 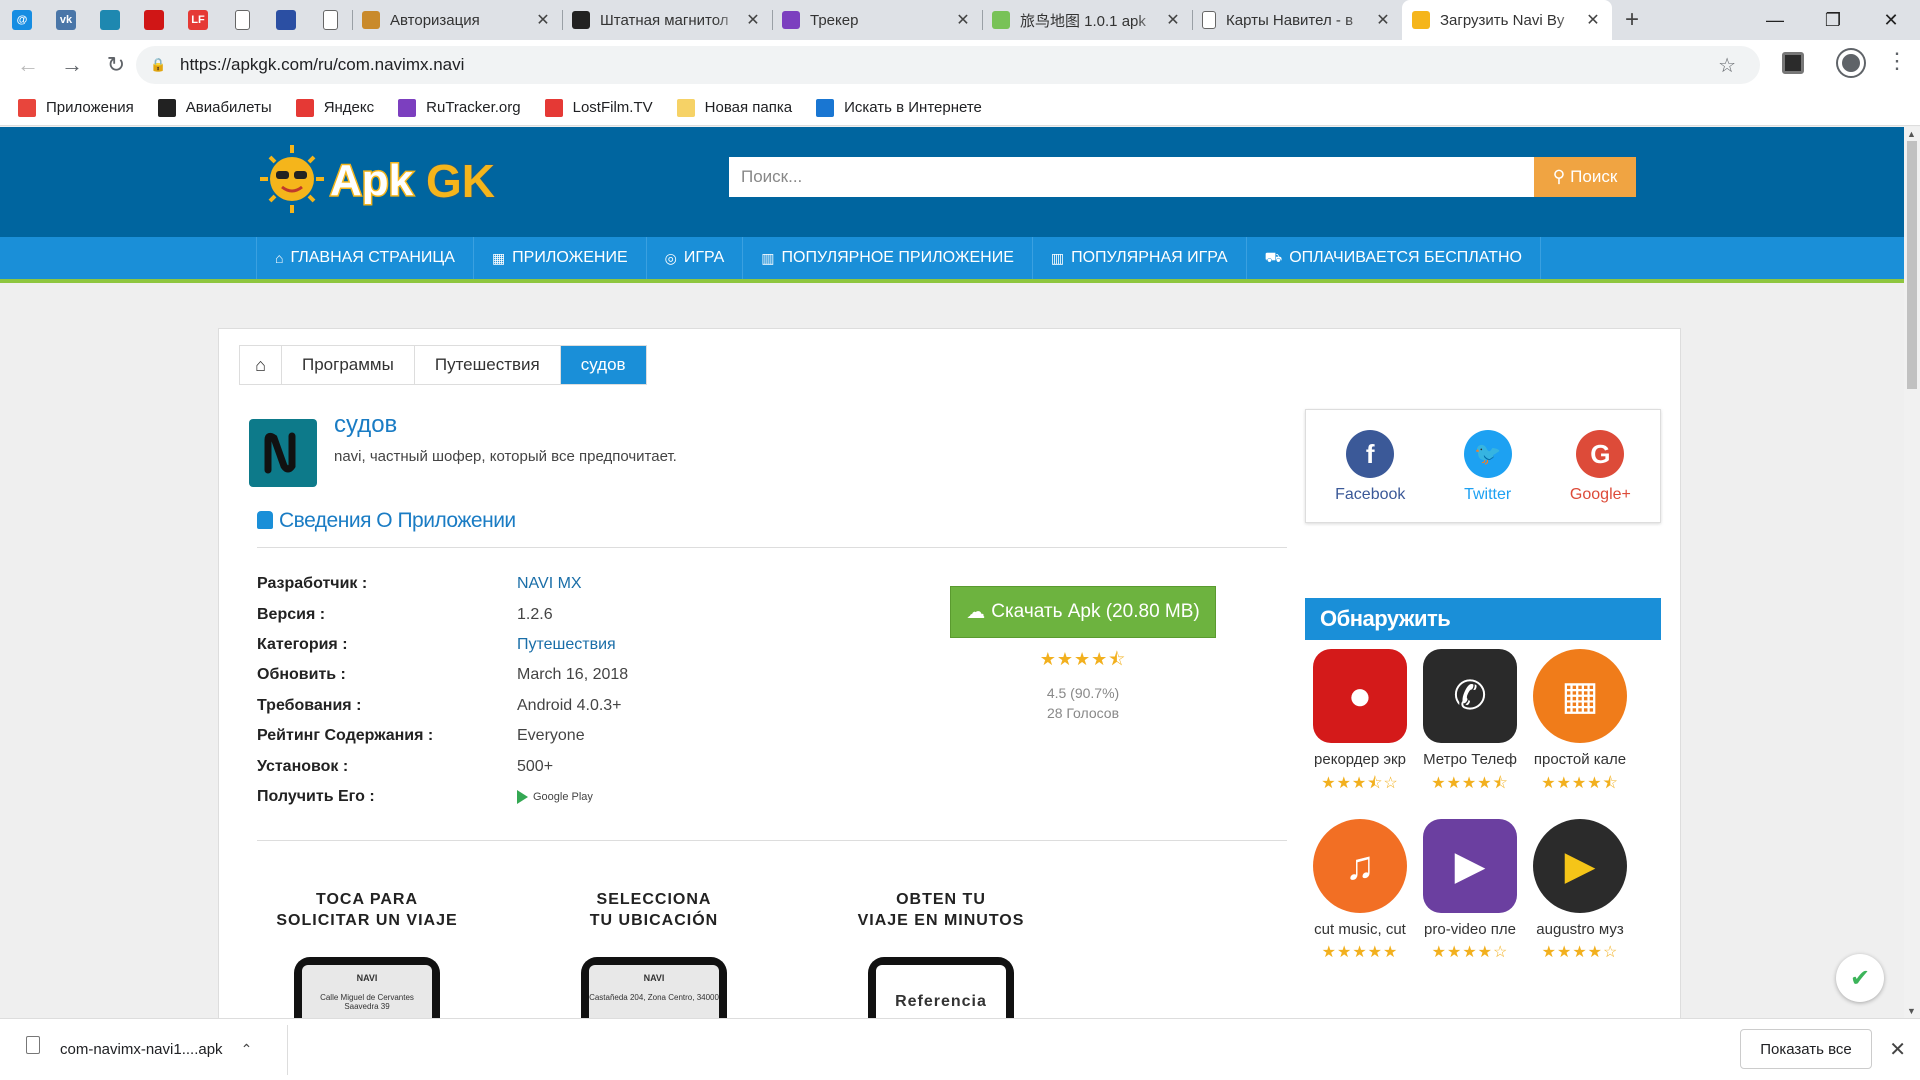 I want to click on screenshot: OBTEN TU VIAJE EN MINUTOS Referencia, so click(x=941, y=953).